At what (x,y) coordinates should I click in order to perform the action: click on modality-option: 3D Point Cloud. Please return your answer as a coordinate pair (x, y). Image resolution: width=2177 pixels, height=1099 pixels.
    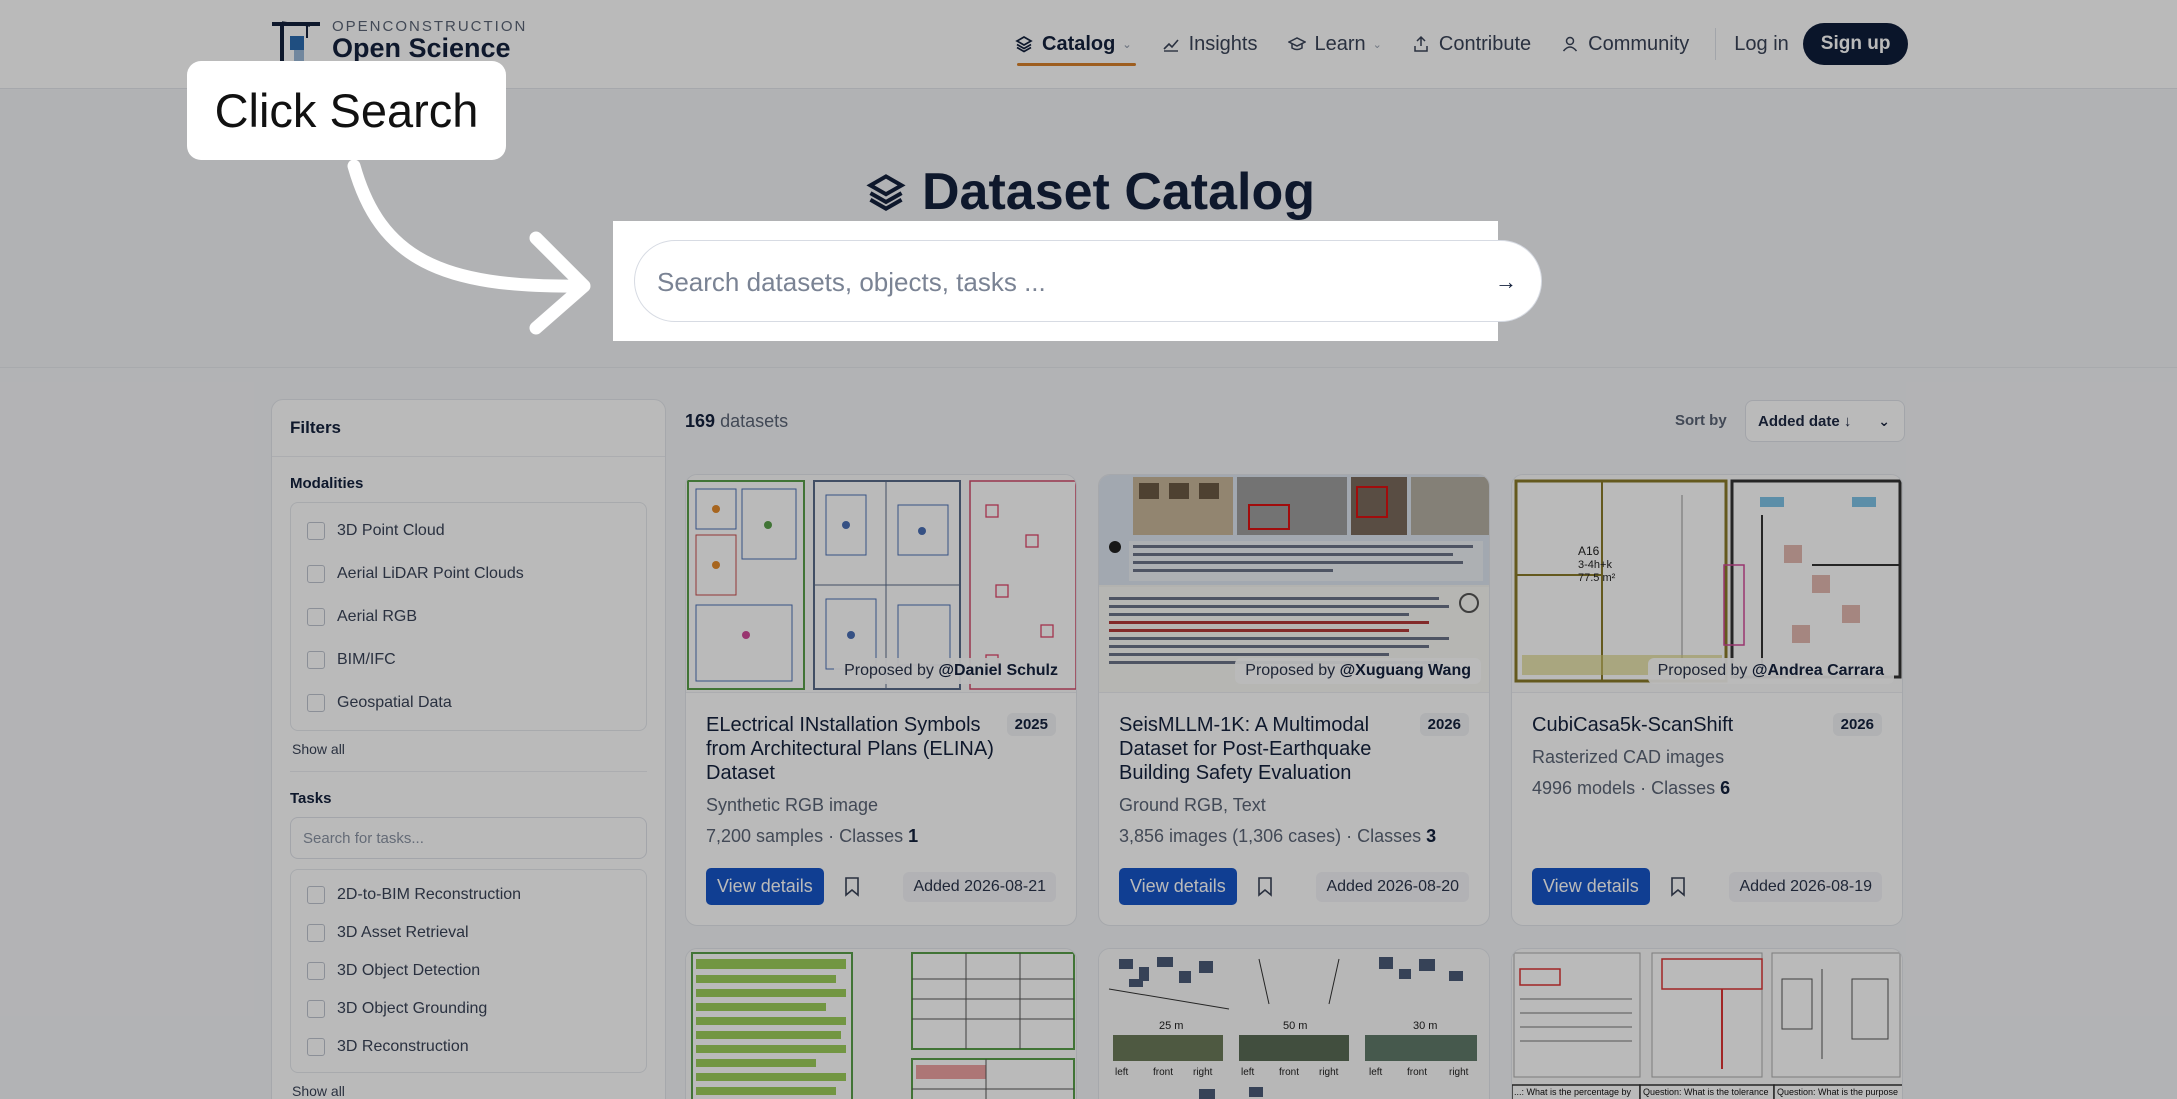
    Looking at the image, I should click on (468, 530).